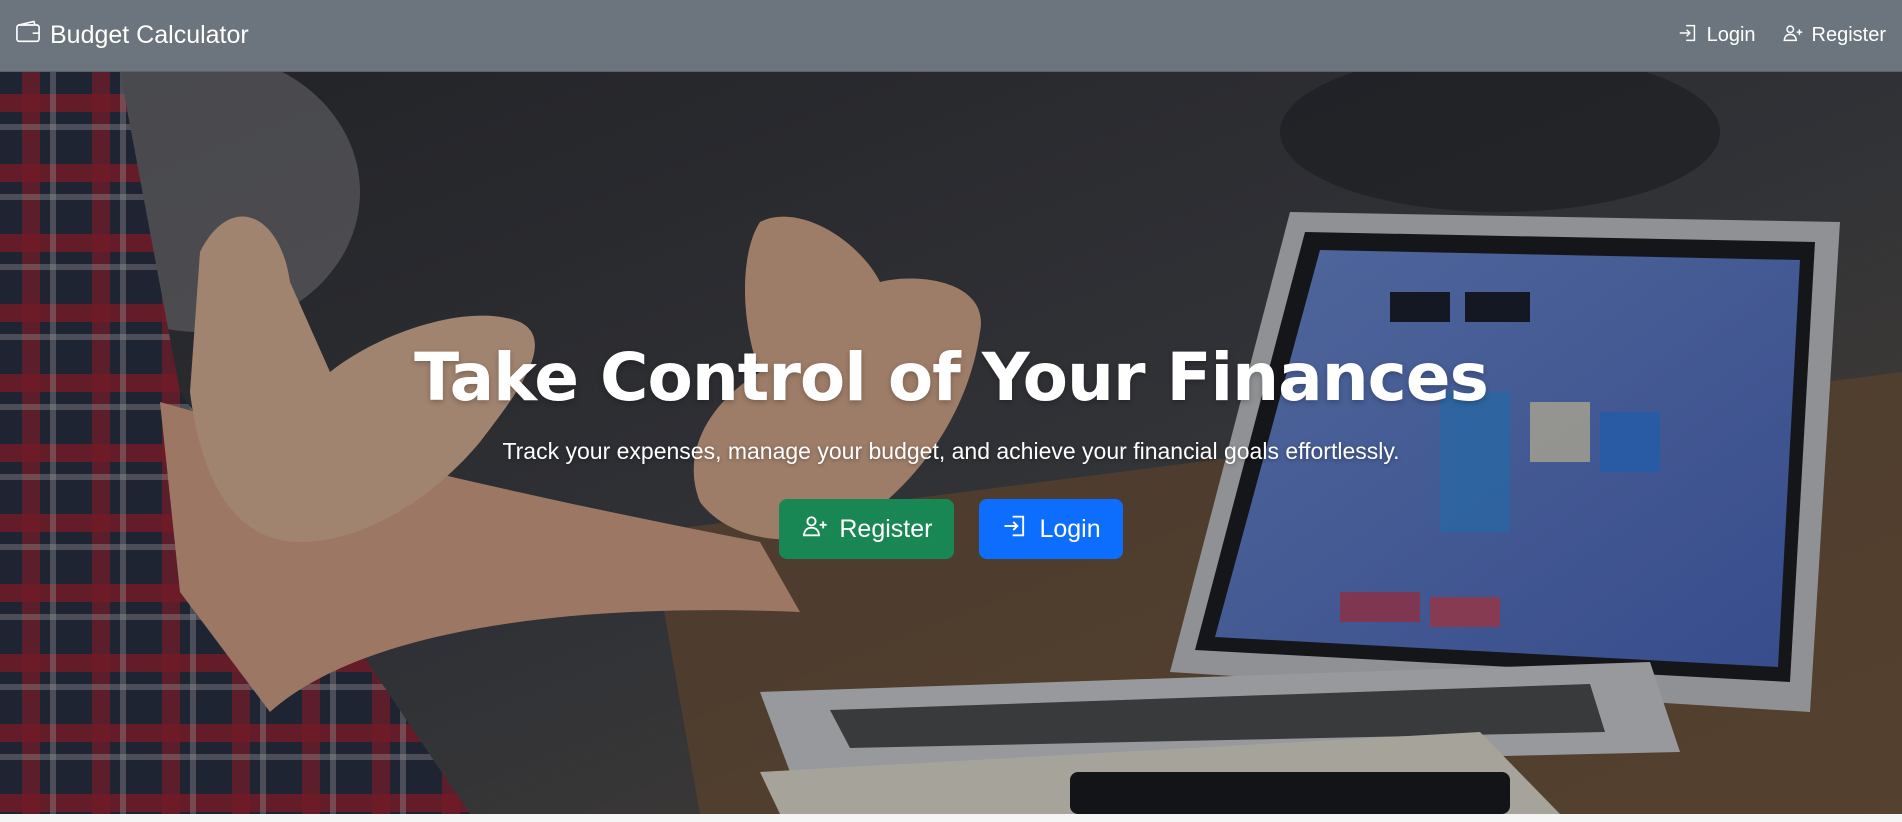 This screenshot has height=822, width=1902. Describe the element at coordinates (28, 35) in the screenshot. I see `wallet-icon` at that location.